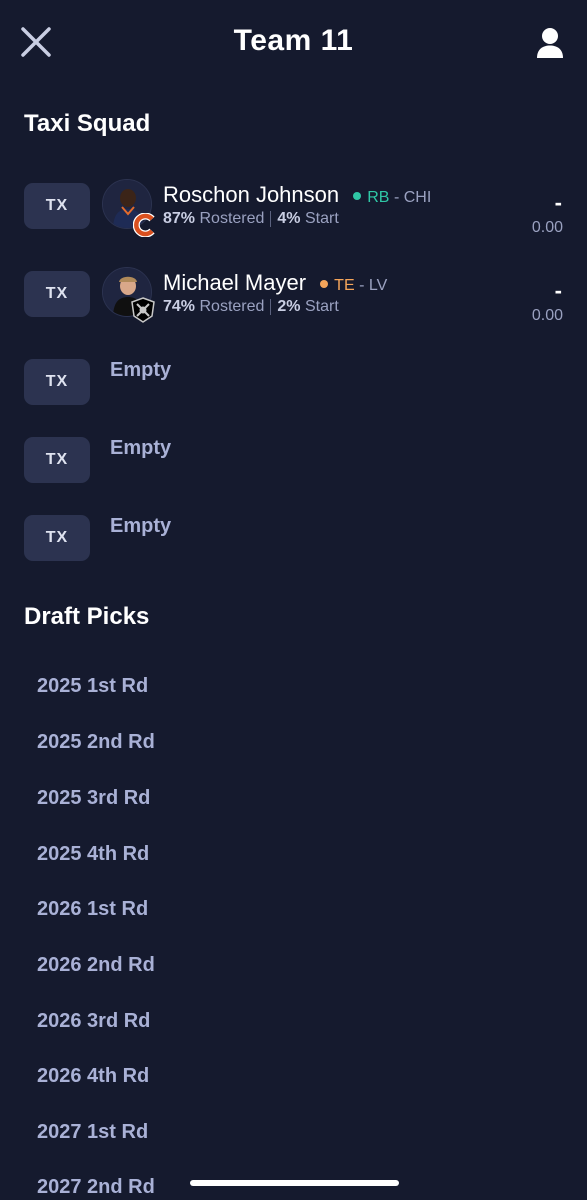 This screenshot has height=1200, width=587. Describe the element at coordinates (294, 1183) in the screenshot. I see `home-indicator` at that location.